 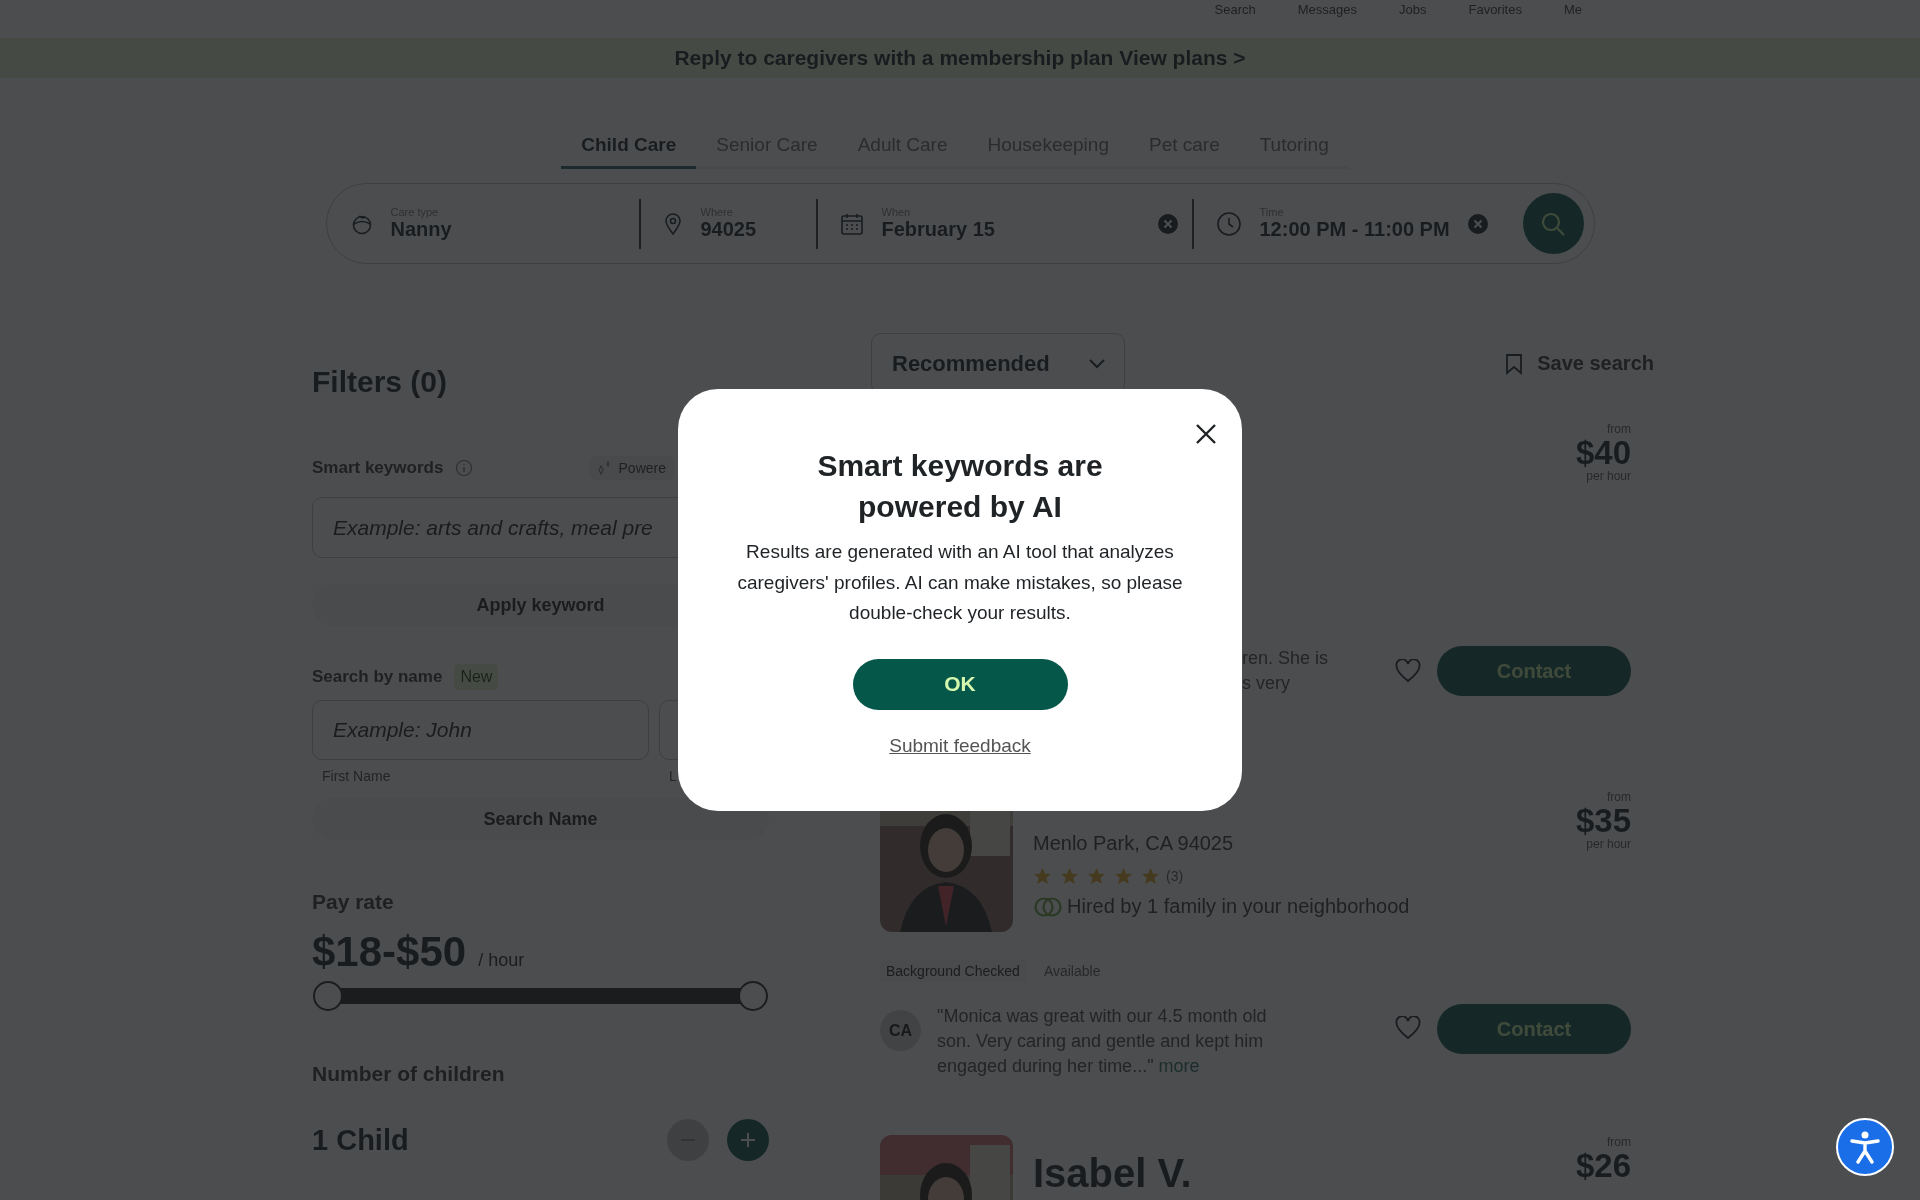 What do you see at coordinates (960, 582) in the screenshot?
I see `modal-body: Results are generated with an AI tool that analyzes caregivers' profiles. AI can make mistakes, so please double-check your results.` at bounding box center [960, 582].